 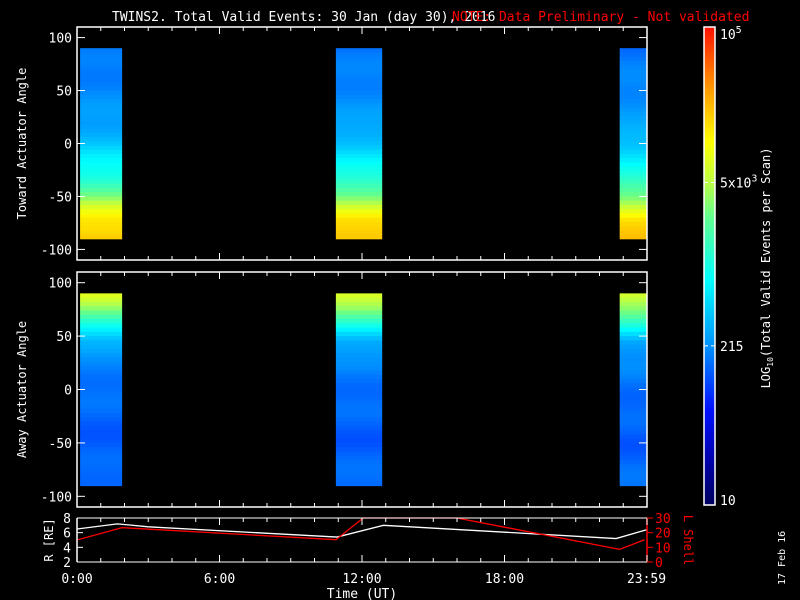 I want to click on colorbar-scale, so click(x=709, y=266).